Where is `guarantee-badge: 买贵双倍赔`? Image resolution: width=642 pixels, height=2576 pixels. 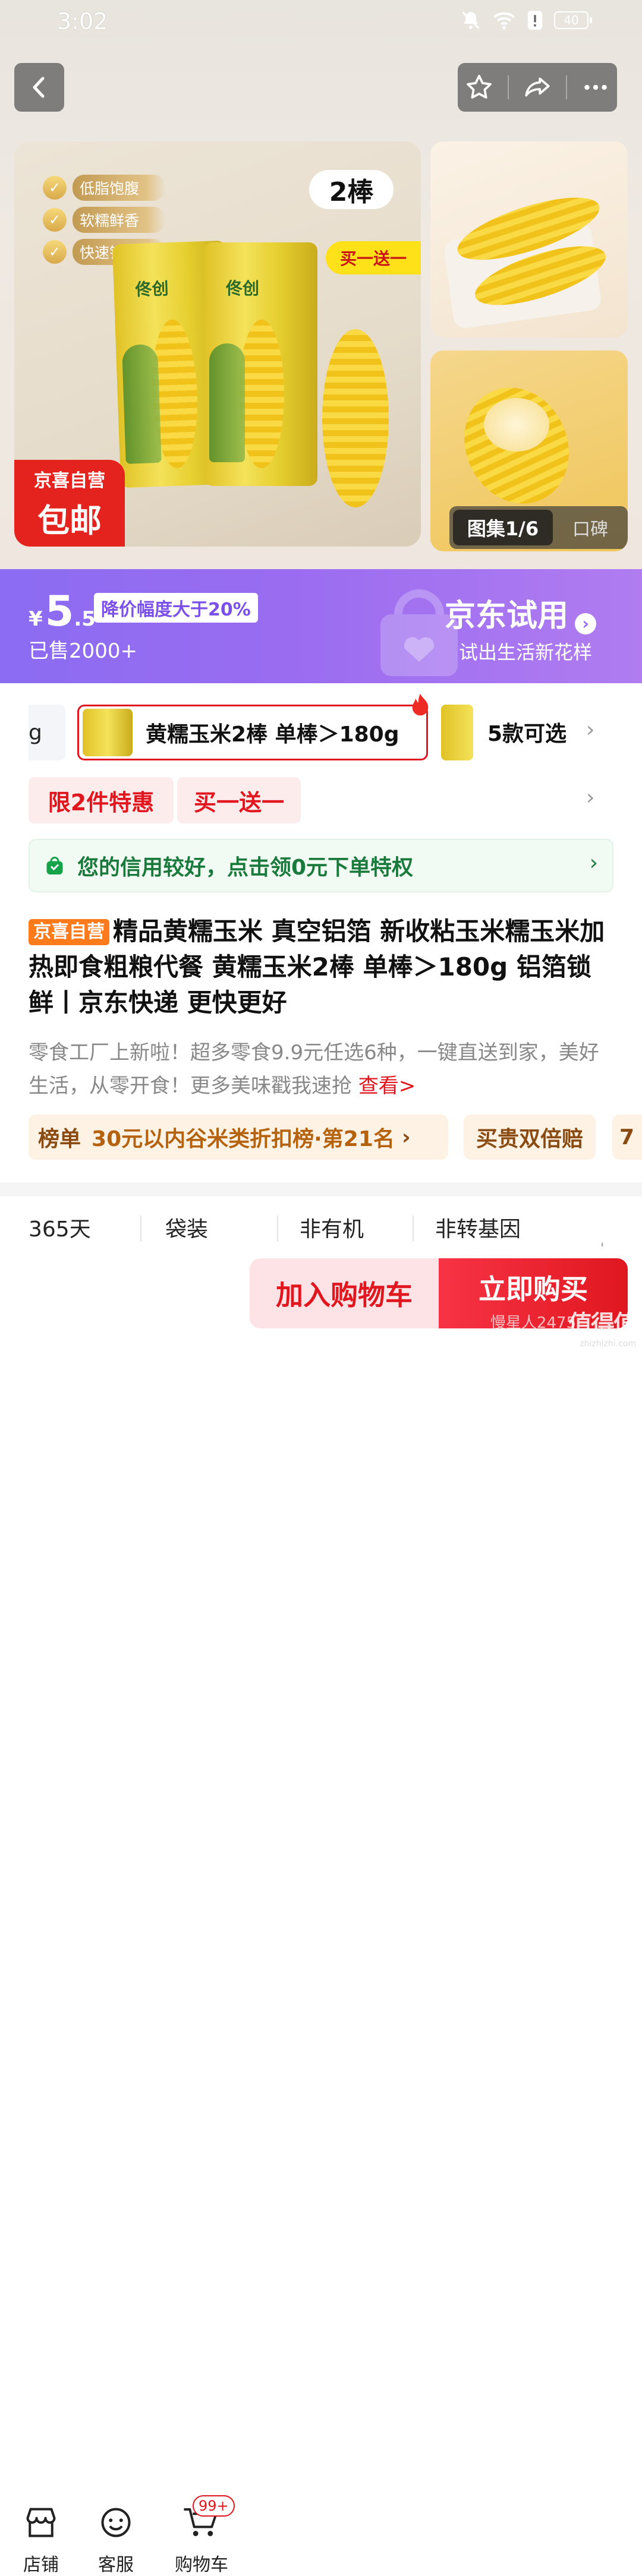
guarantee-badge: 买贵双倍赔 is located at coordinates (530, 1137).